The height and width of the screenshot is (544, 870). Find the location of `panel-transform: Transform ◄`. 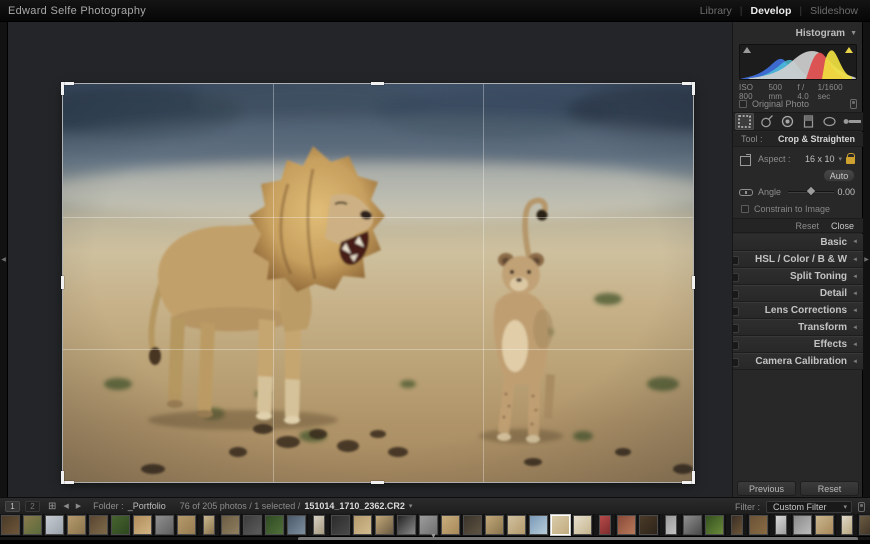

panel-transform: Transform ◄ is located at coordinates (798, 327).